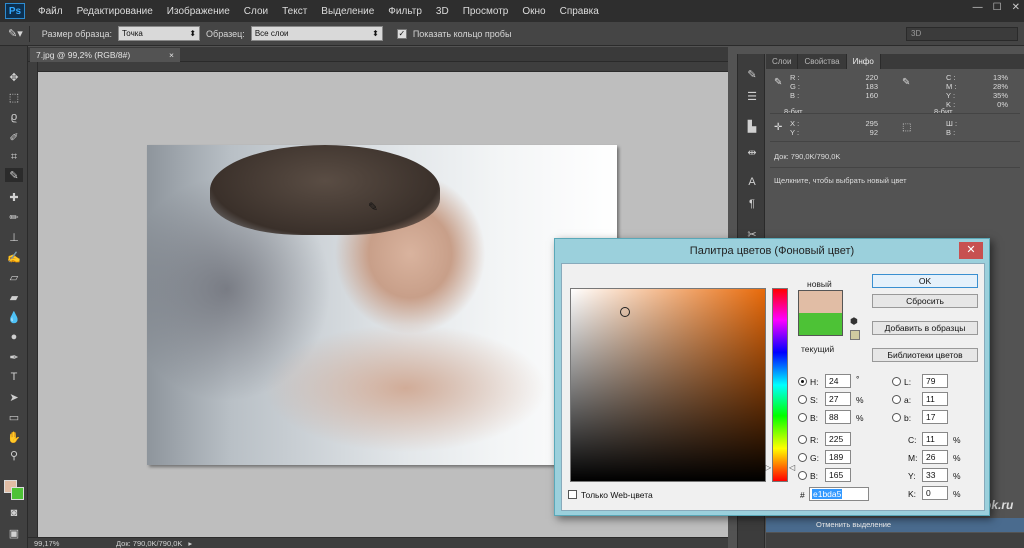 The image size is (1024, 548). What do you see at coordinates (17, 493) in the screenshot?
I see `background-color-swatch` at bounding box center [17, 493].